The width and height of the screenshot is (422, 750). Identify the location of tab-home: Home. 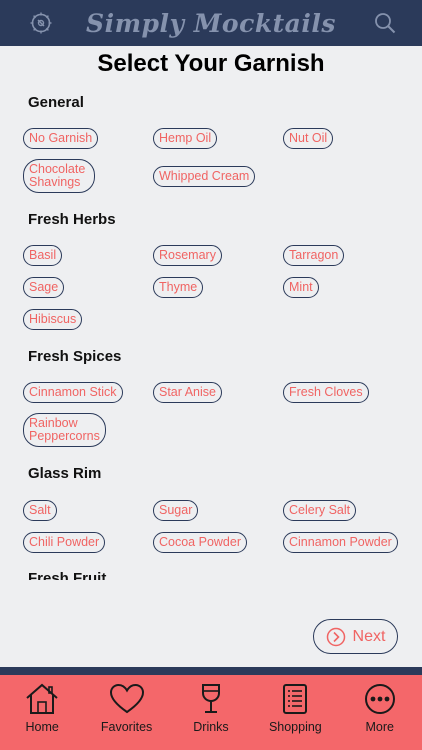
(42, 708).